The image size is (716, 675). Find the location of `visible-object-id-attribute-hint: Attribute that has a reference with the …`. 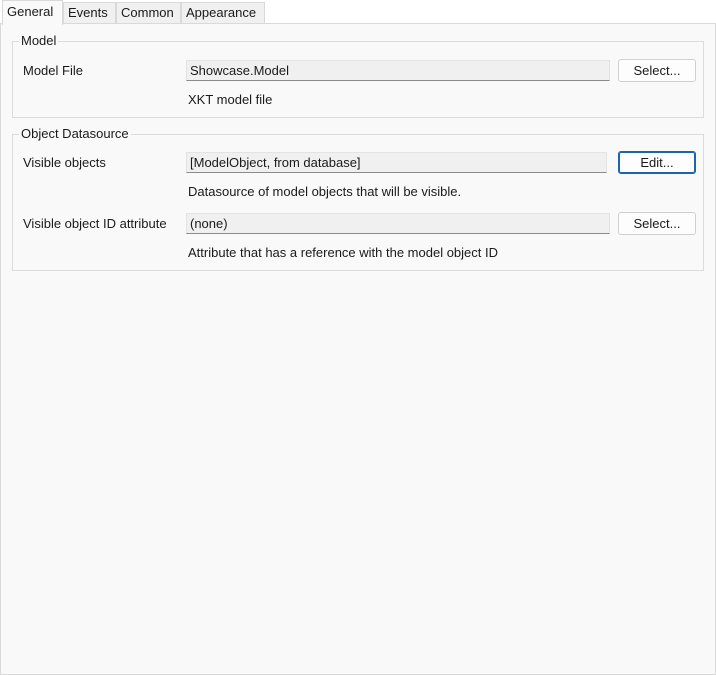

visible-object-id-attribute-hint: Attribute that has a reference with the … is located at coordinates (343, 252).